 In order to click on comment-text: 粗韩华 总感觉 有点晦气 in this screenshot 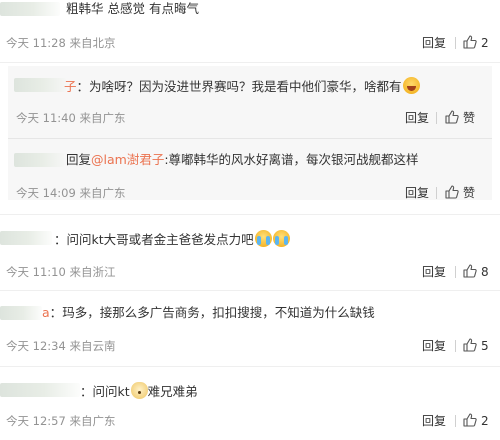, I will do `click(132, 8)`.